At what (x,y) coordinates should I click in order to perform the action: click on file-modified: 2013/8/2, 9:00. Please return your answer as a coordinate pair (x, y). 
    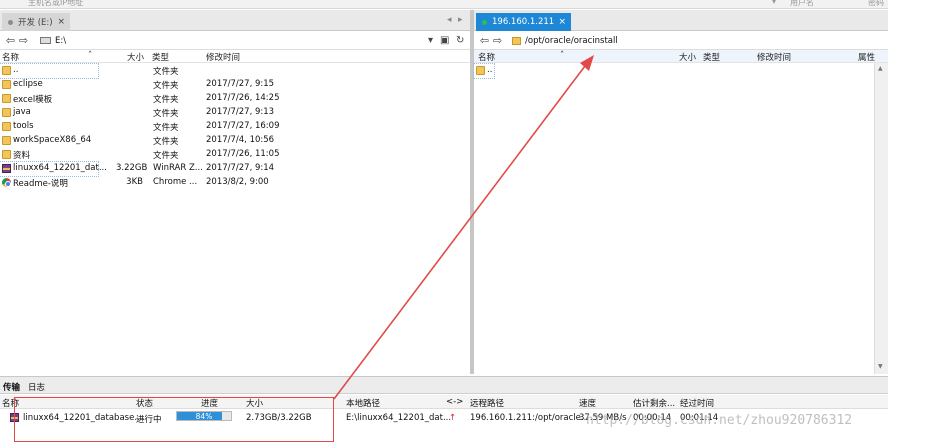
    Looking at the image, I should click on (237, 182).